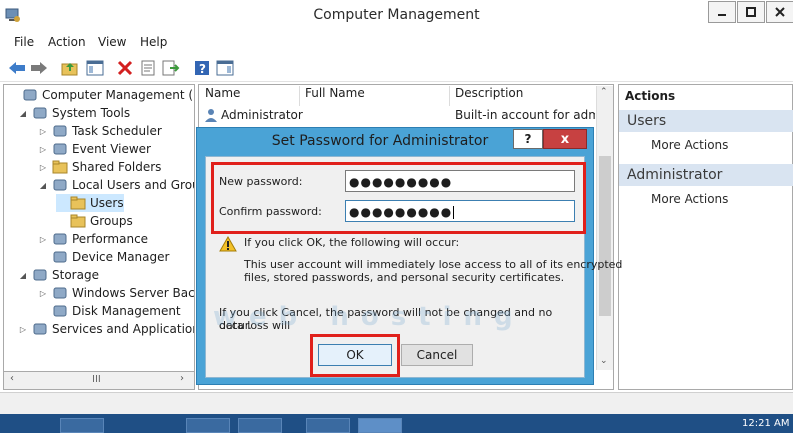 This screenshot has width=793, height=433. What do you see at coordinates (100, 131) in the screenshot?
I see `tree-item: ▷ Task Scheduler` at bounding box center [100, 131].